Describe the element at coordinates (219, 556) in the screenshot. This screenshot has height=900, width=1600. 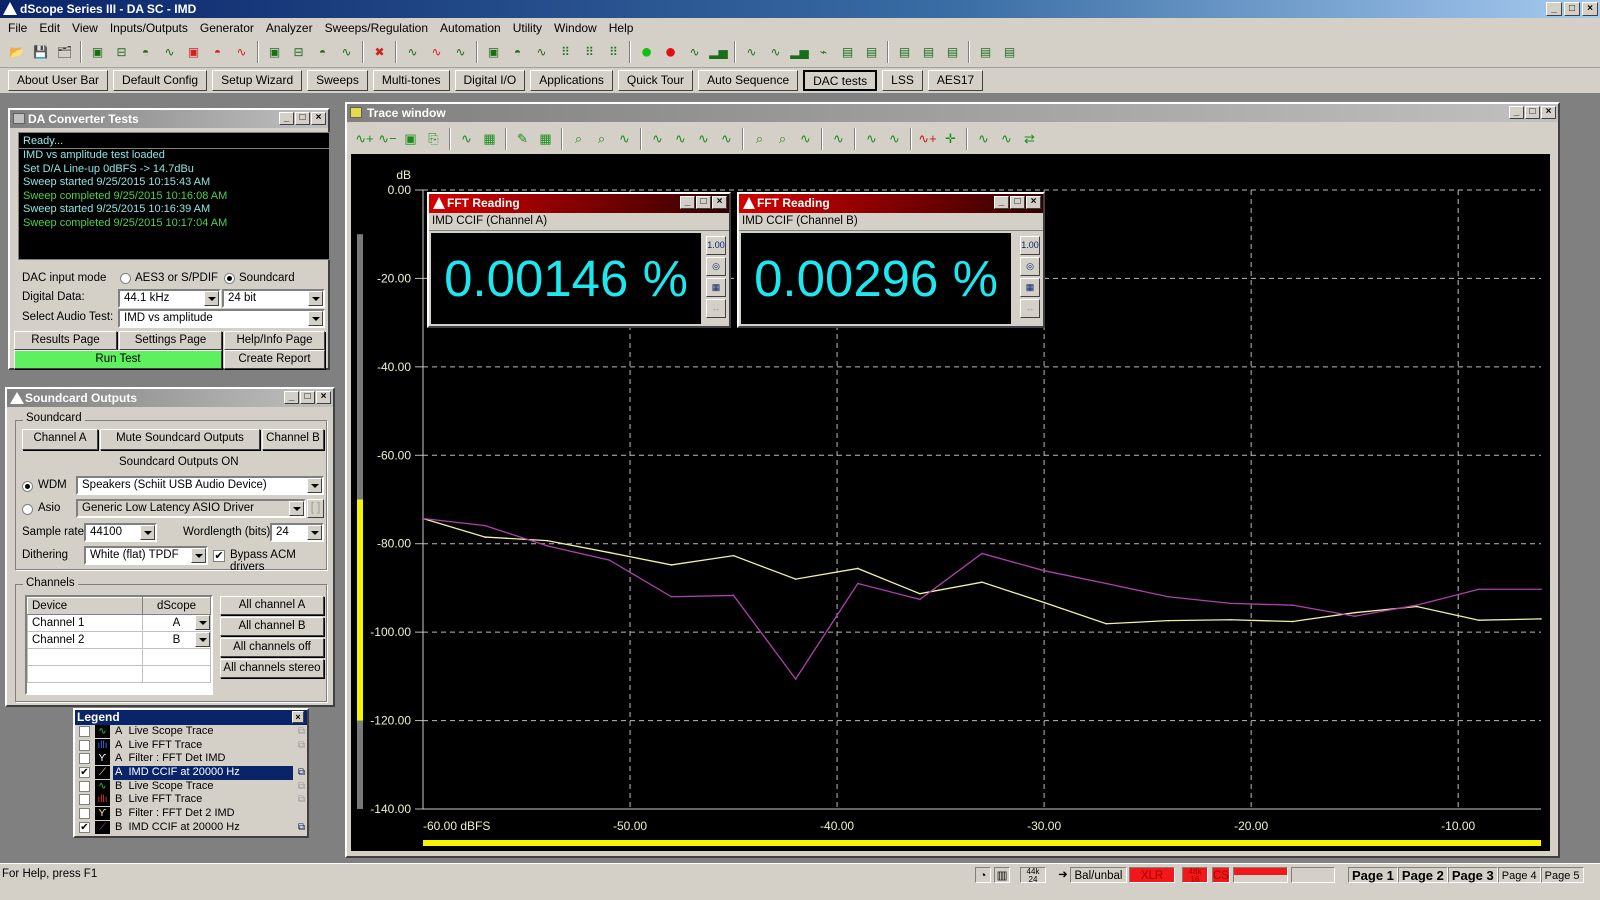
I see `bypass-acm-checkbox: ✔` at that location.